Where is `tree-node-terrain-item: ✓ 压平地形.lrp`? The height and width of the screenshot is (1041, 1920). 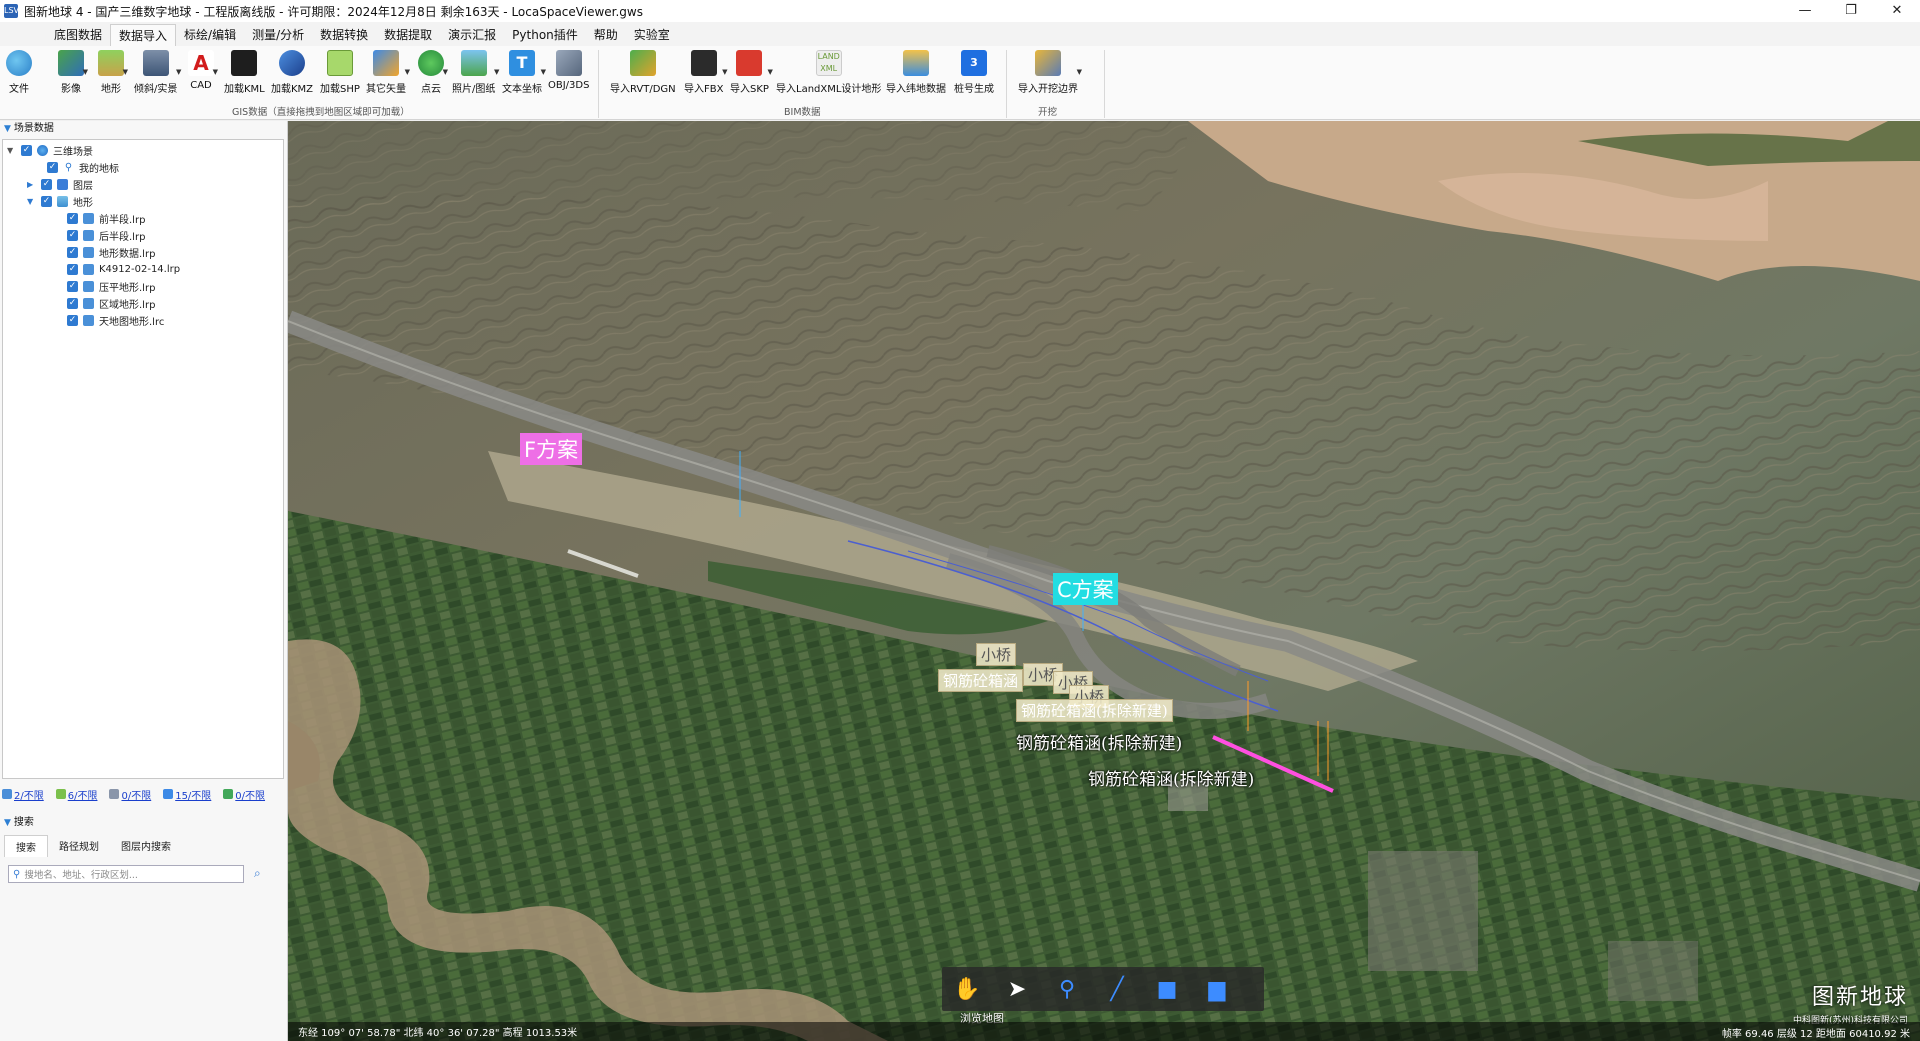
tree-node-terrain-item: ✓ 压平地形.lrp is located at coordinates (111, 286).